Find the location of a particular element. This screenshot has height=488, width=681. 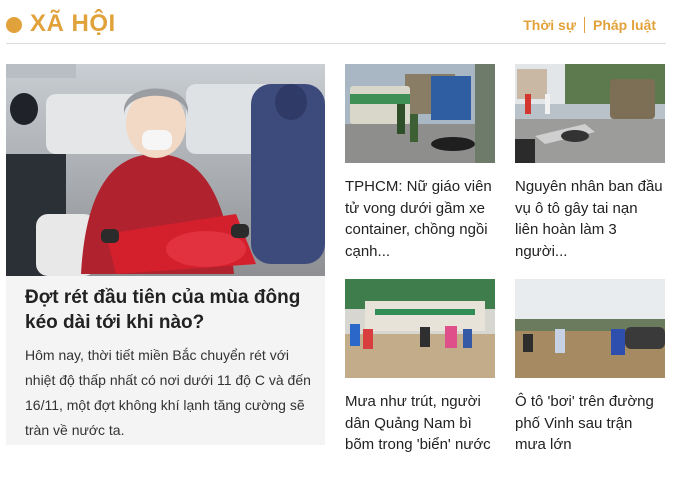

section-dot-icon is located at coordinates (14, 25).